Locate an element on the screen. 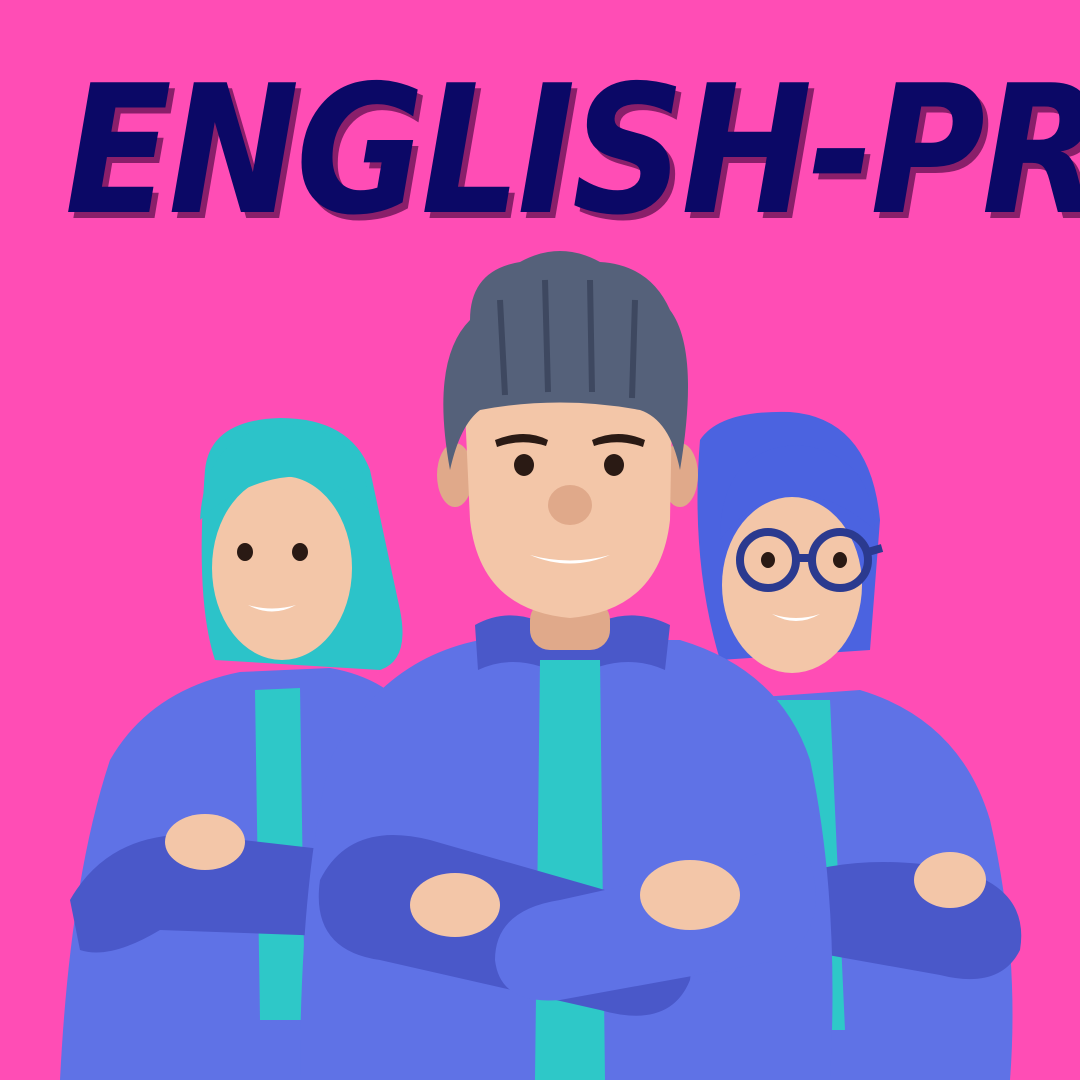 The height and width of the screenshot is (1080, 1080). center-person-hand-left is located at coordinates (455, 905).